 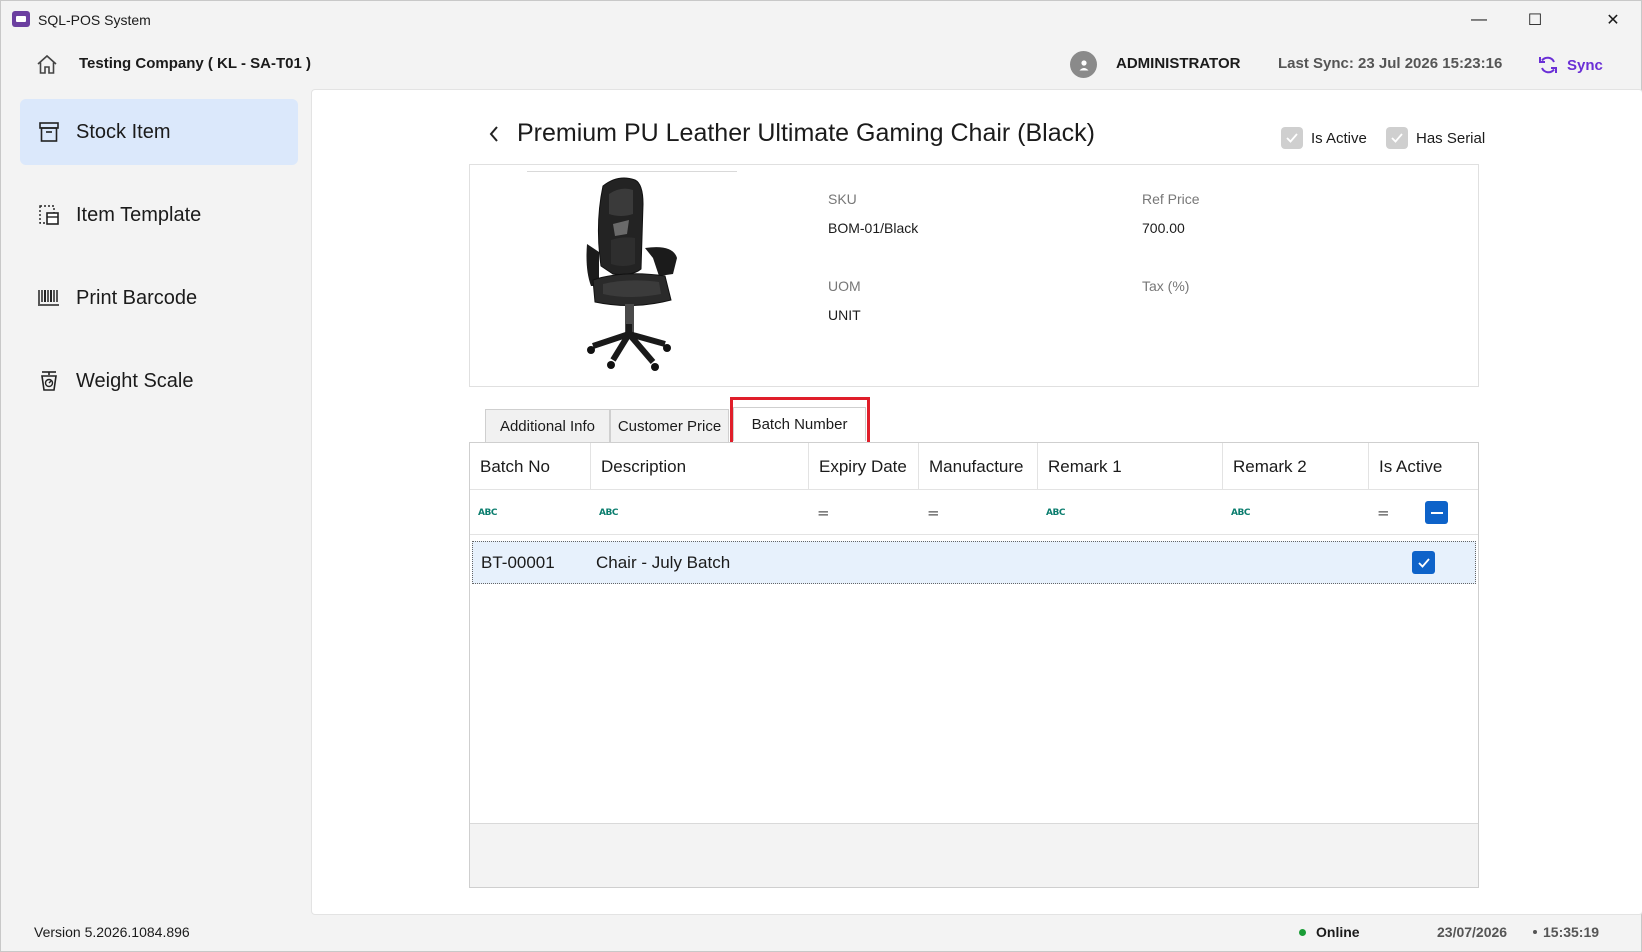 I want to click on sidebar-item-label: Weight Scale, so click(x=135, y=381).